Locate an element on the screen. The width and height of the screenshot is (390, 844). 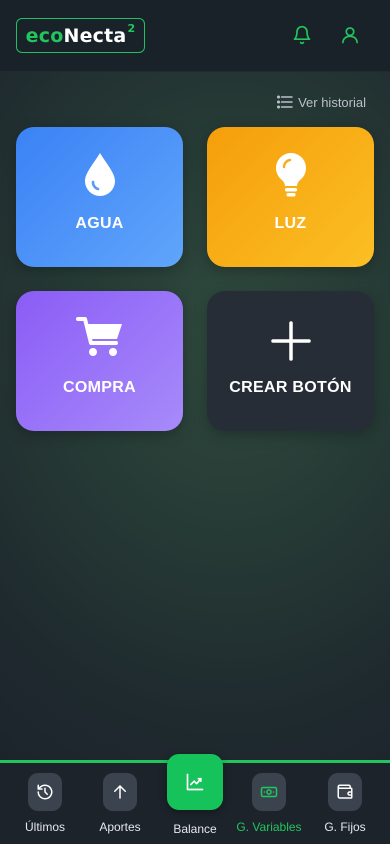
nav-button-g-fijos is located at coordinates (345, 792).